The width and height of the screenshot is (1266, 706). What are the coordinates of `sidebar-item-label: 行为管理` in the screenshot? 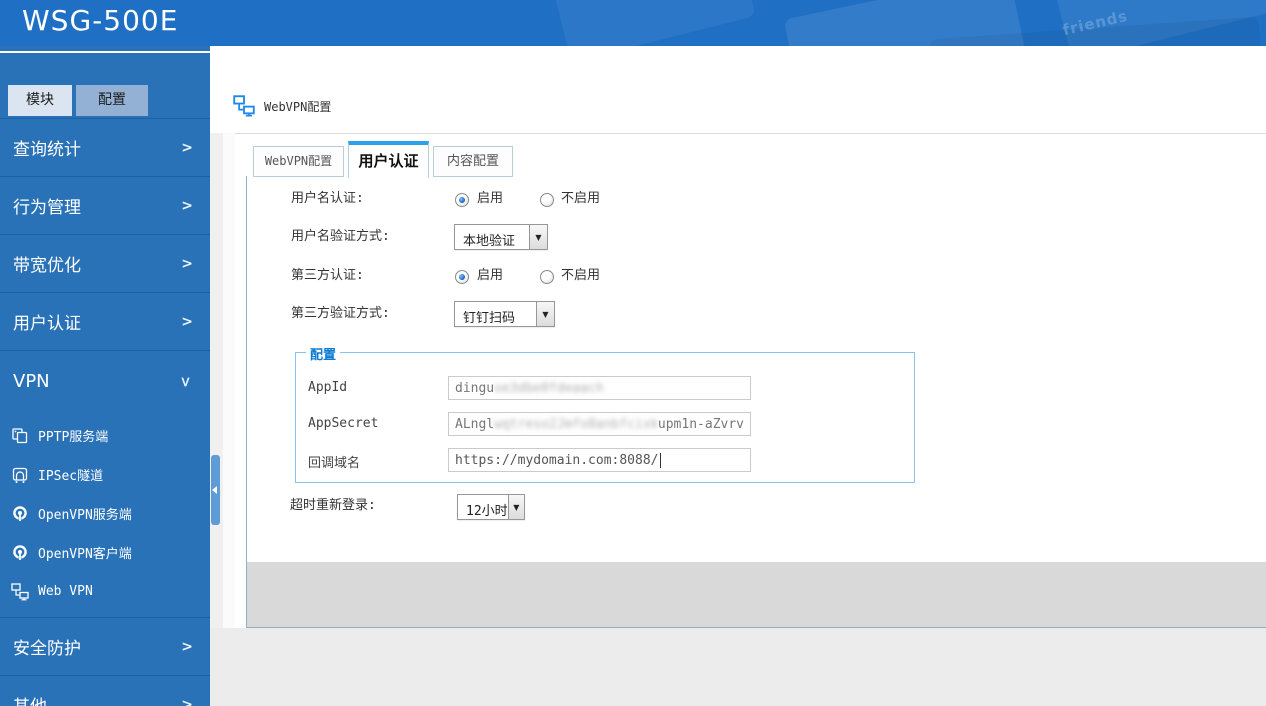 It's located at (47, 208).